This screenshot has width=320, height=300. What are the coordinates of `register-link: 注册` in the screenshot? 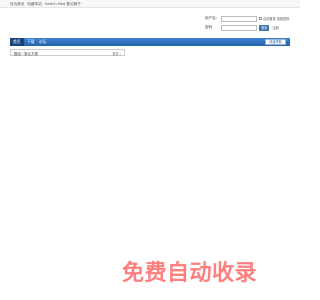 It's located at (275, 27).